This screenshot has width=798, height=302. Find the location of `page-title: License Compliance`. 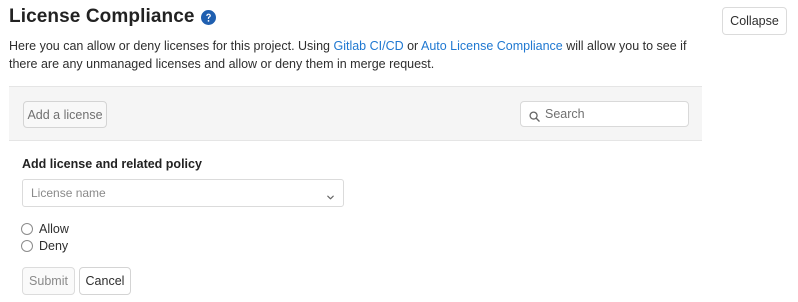

page-title: License Compliance is located at coordinates (102, 16).